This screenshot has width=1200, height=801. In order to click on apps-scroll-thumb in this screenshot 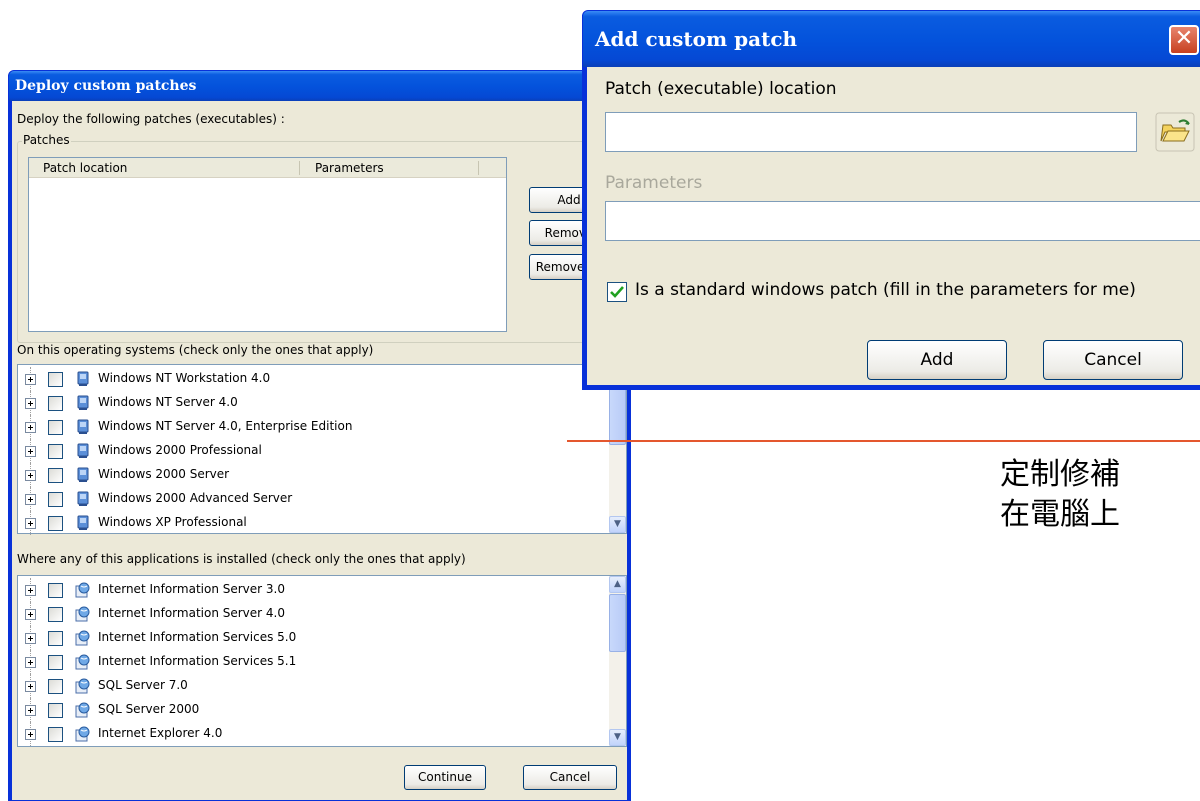, I will do `click(617, 623)`.